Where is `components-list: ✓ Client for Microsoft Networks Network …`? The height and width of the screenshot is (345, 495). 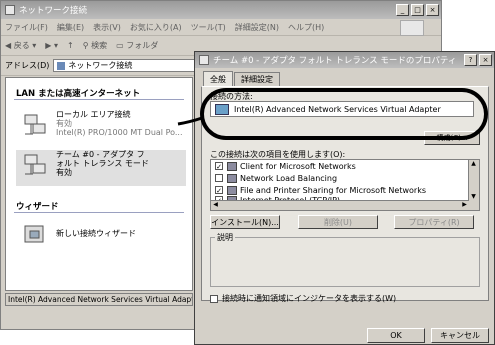 components-list: ✓ Client for Microsoft Networks Network … is located at coordinates (345, 185).